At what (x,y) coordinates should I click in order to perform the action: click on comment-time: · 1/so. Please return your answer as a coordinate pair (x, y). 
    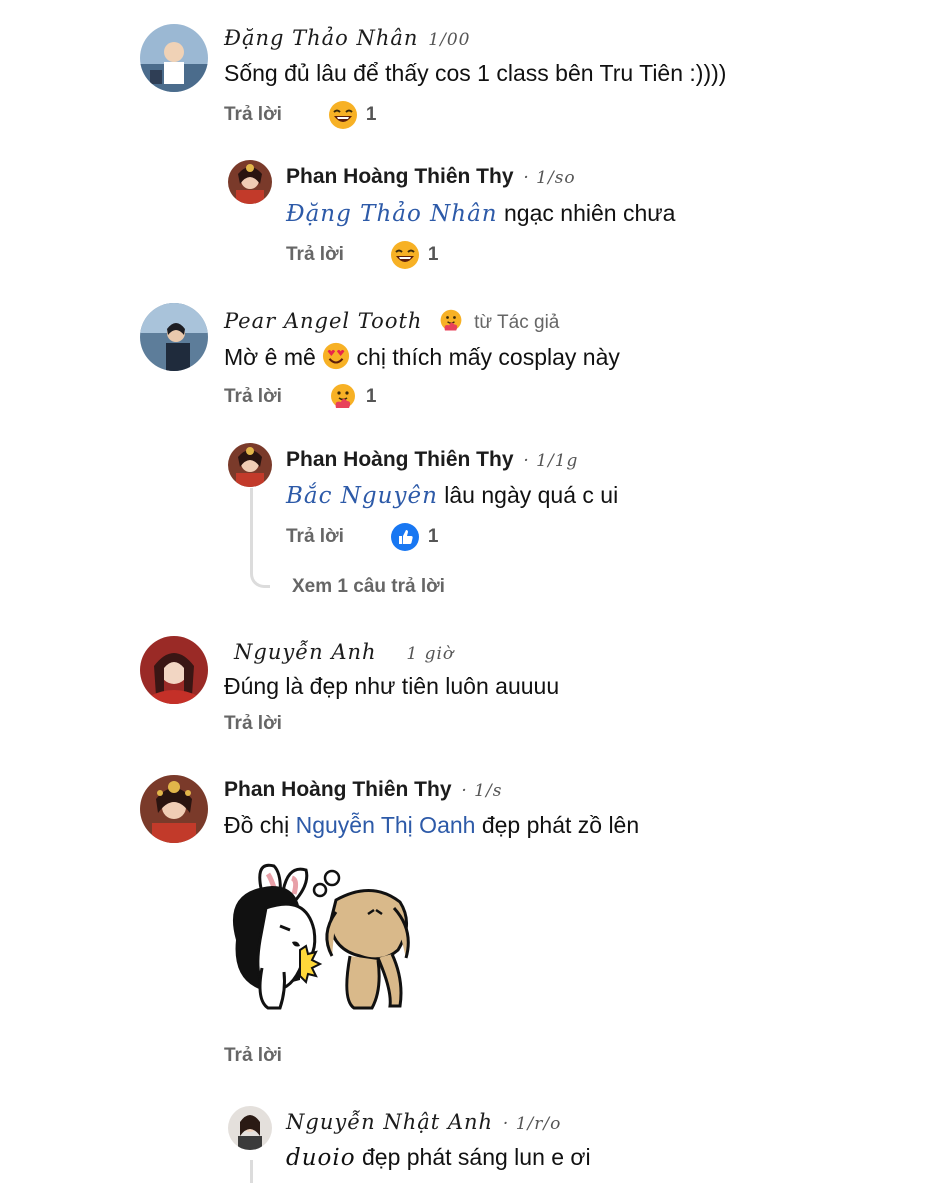
    Looking at the image, I should click on (549, 178).